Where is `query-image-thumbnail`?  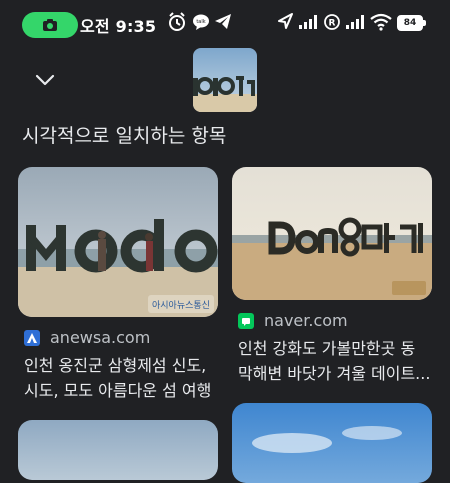
query-image-thumbnail is located at coordinates (225, 80).